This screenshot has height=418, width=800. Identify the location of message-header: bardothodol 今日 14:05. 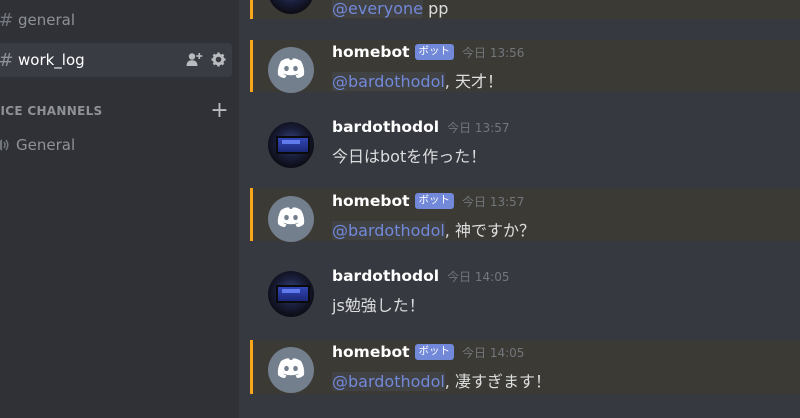
(421, 276).